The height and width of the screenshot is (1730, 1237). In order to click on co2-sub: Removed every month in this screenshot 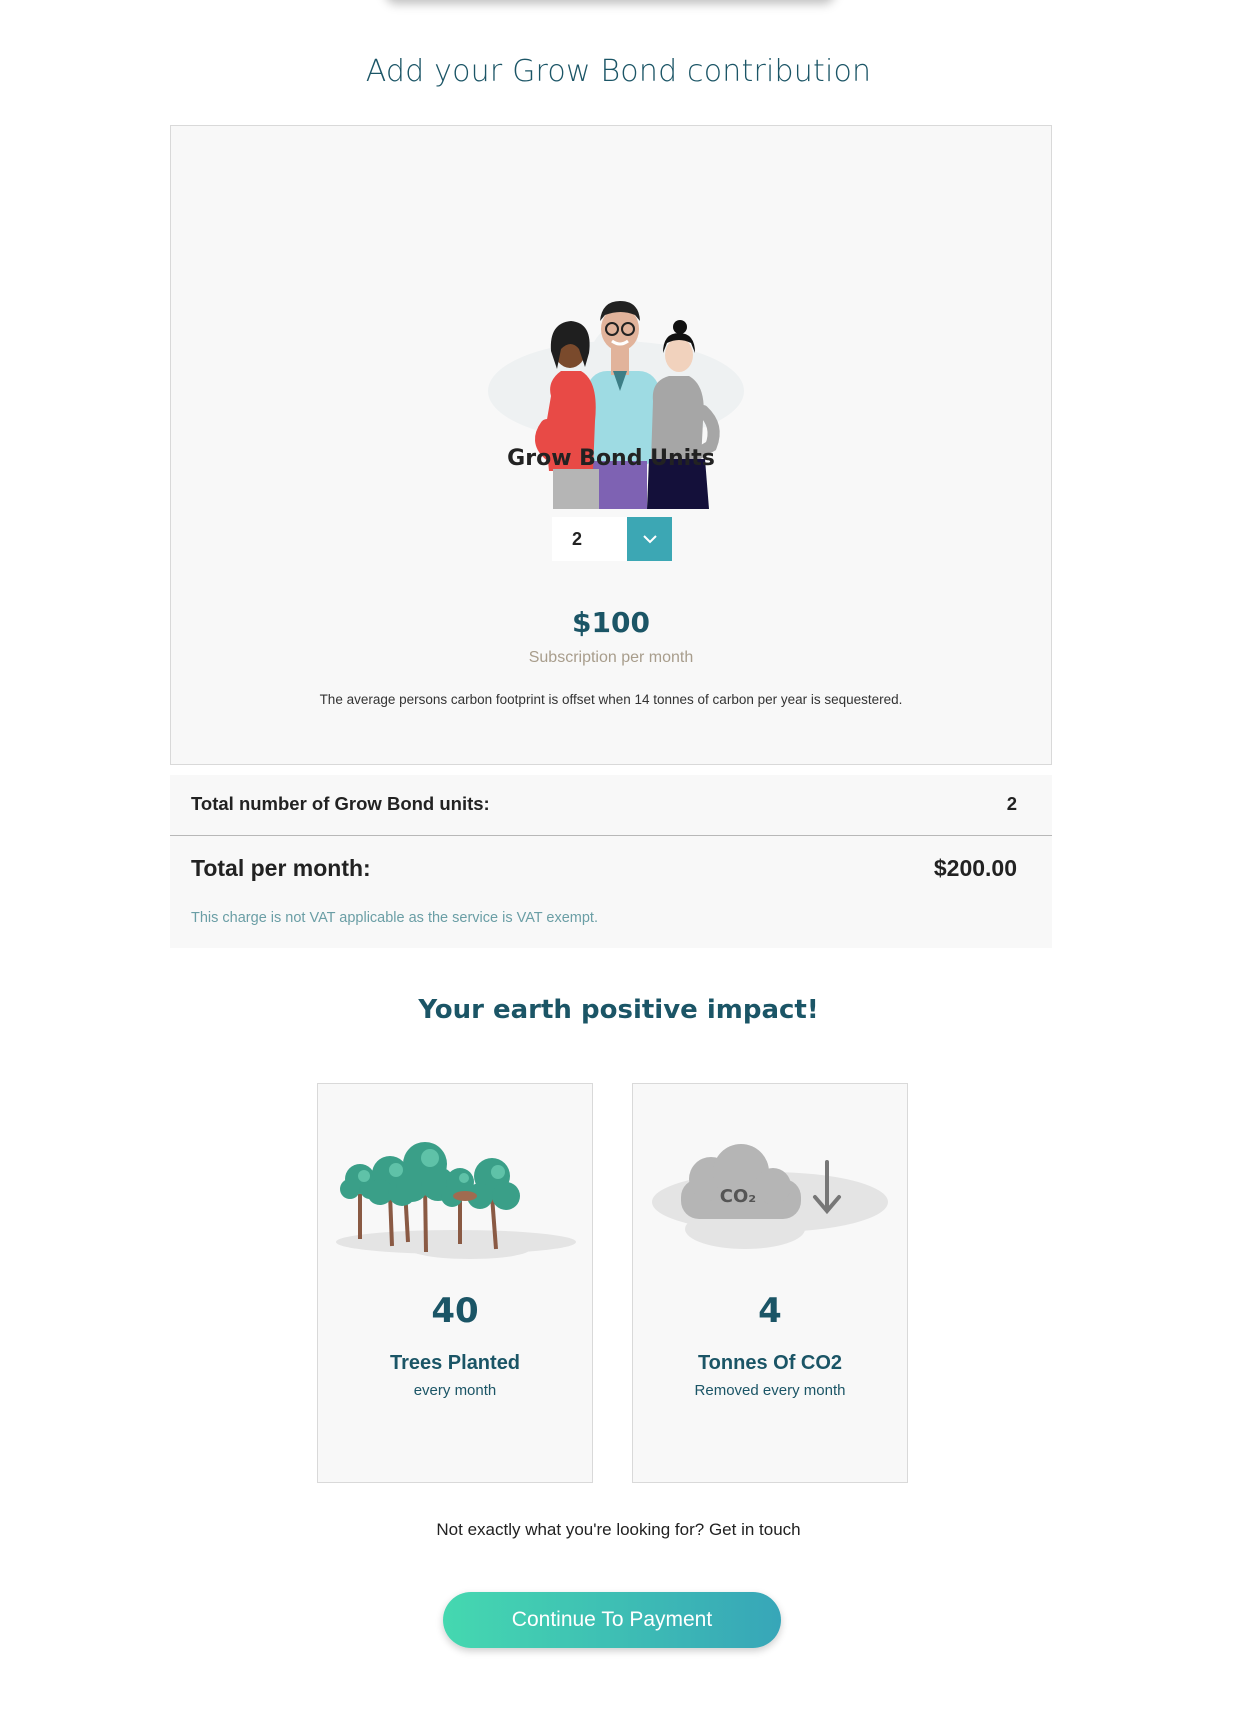, I will do `click(770, 1390)`.